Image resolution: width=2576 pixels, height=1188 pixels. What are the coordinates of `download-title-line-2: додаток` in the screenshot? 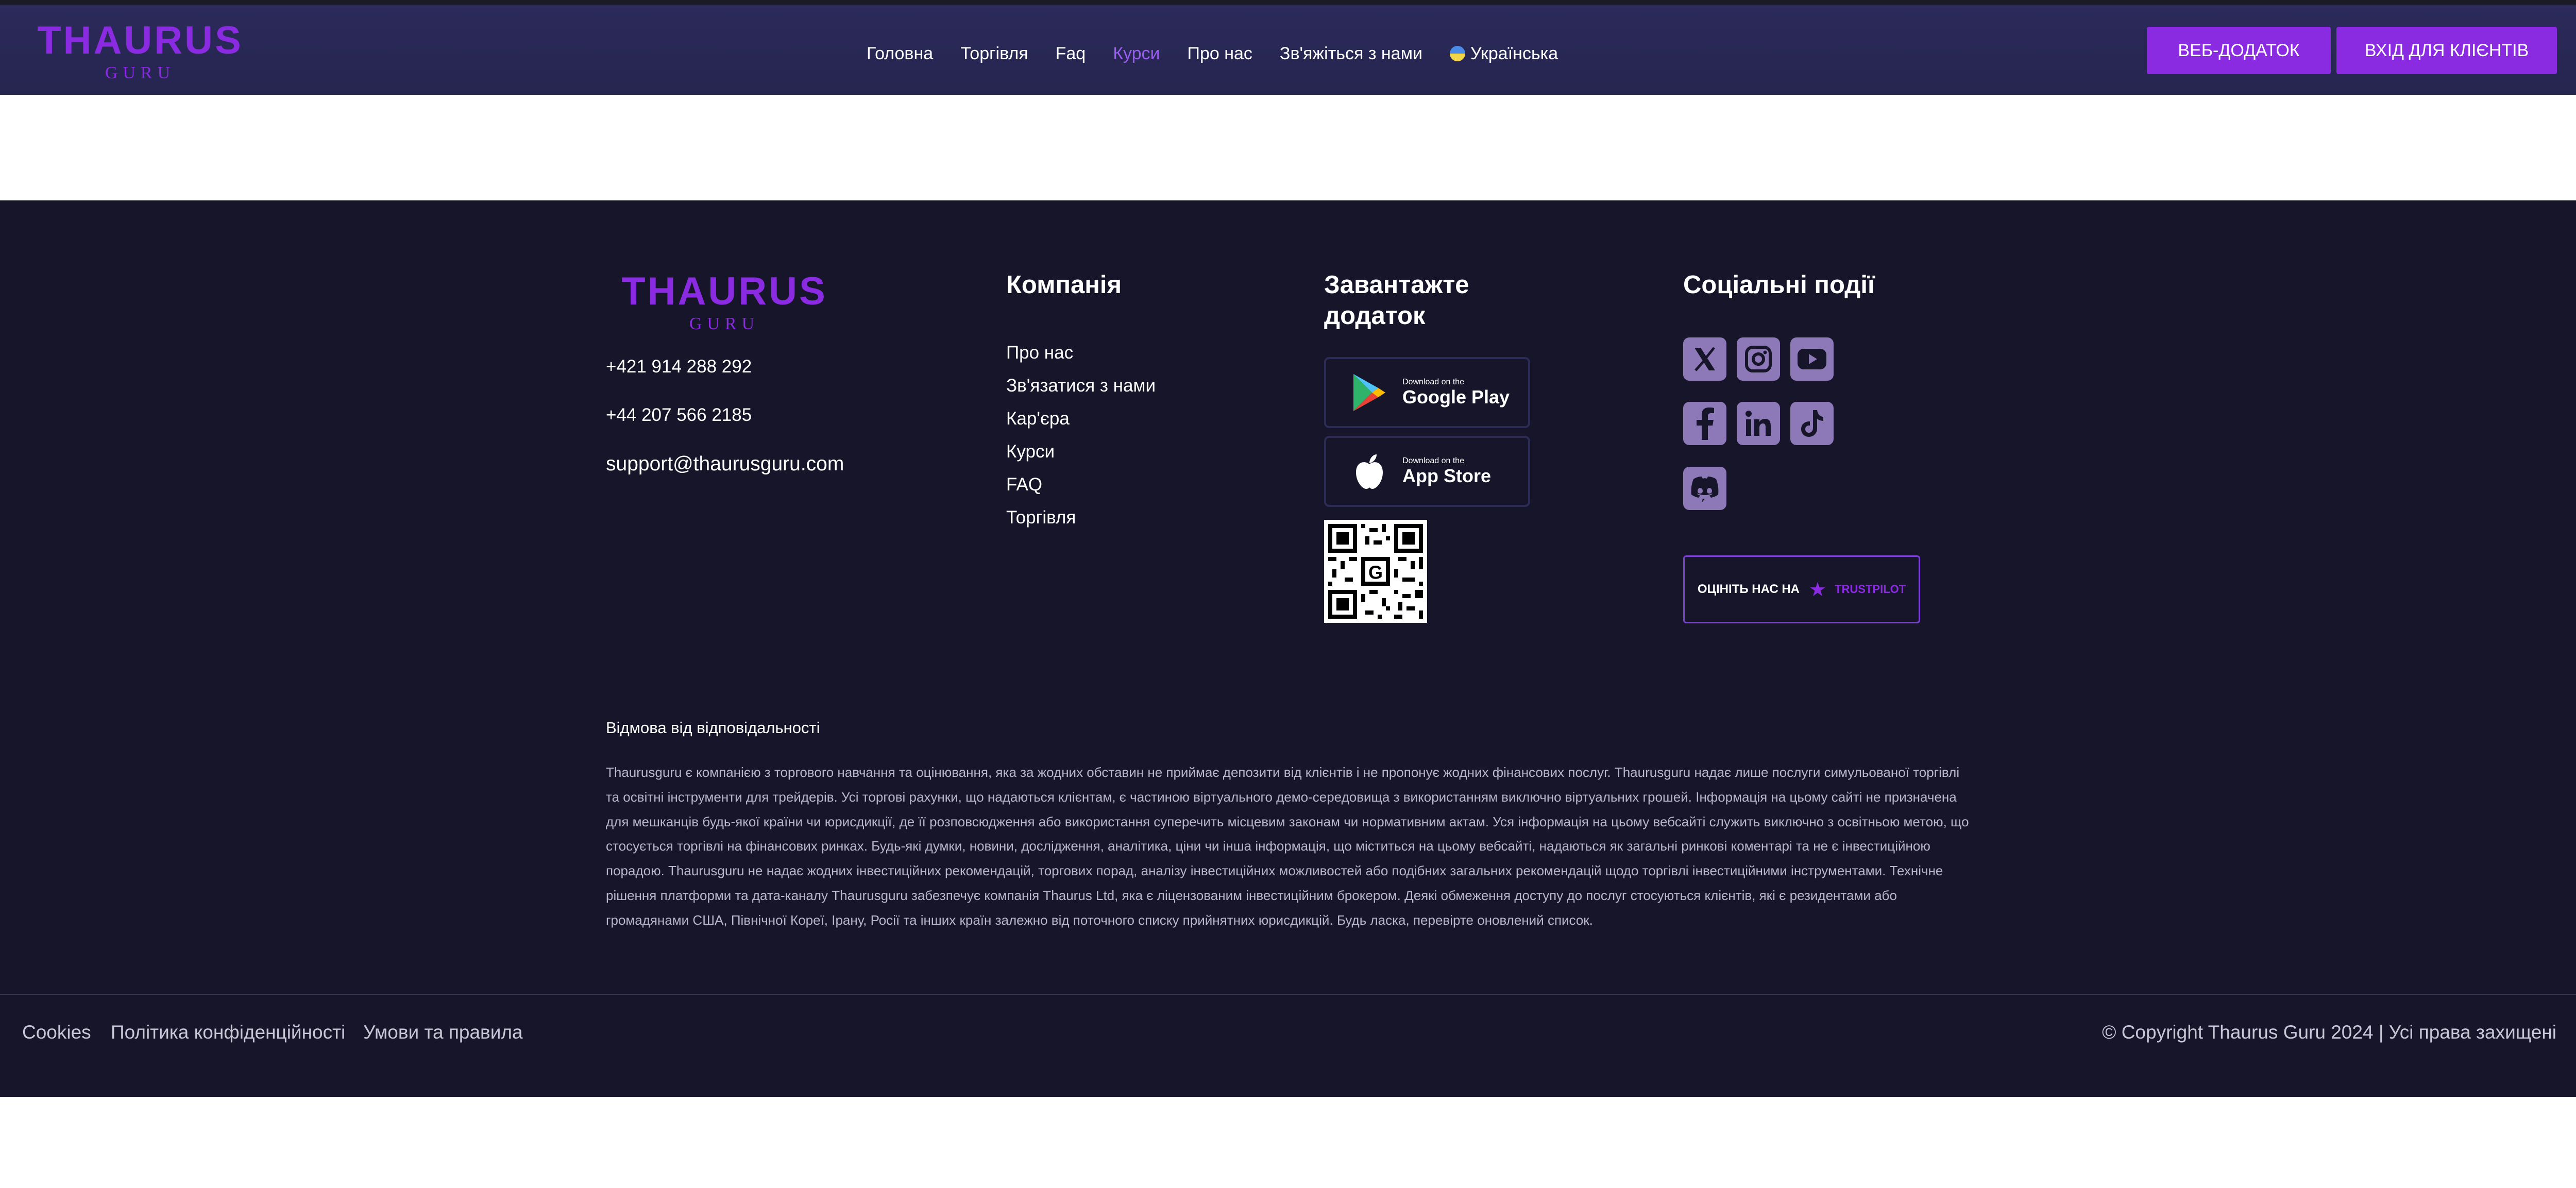 It's located at (1375, 316).